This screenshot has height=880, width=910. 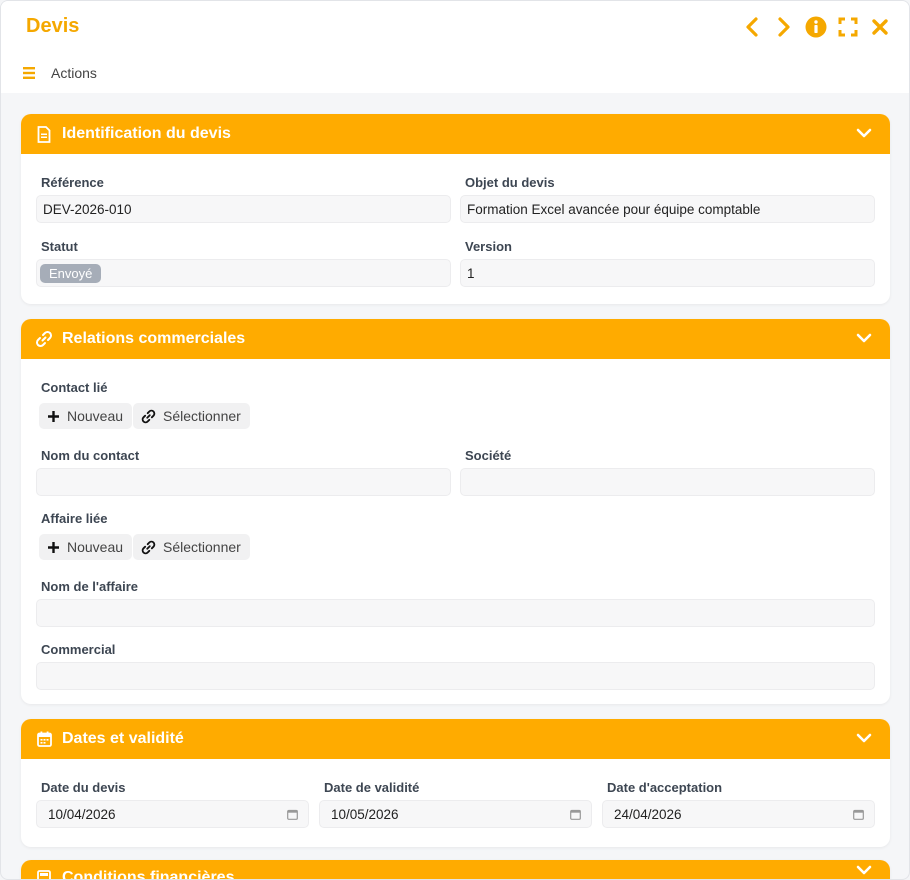 I want to click on date-value: 10/05/2026, so click(x=365, y=814).